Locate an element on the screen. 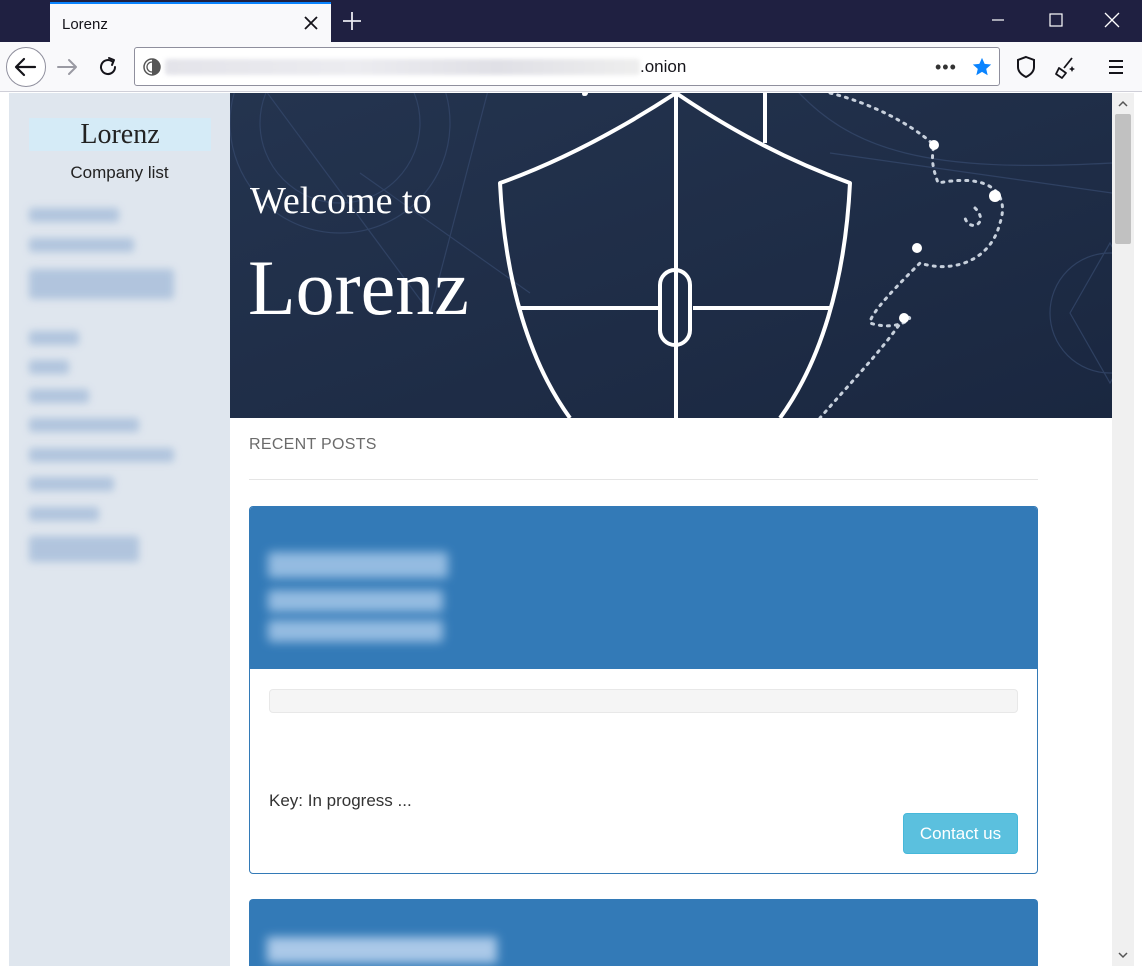 This screenshot has height=977, width=1142. post-card is located at coordinates (643, 932).